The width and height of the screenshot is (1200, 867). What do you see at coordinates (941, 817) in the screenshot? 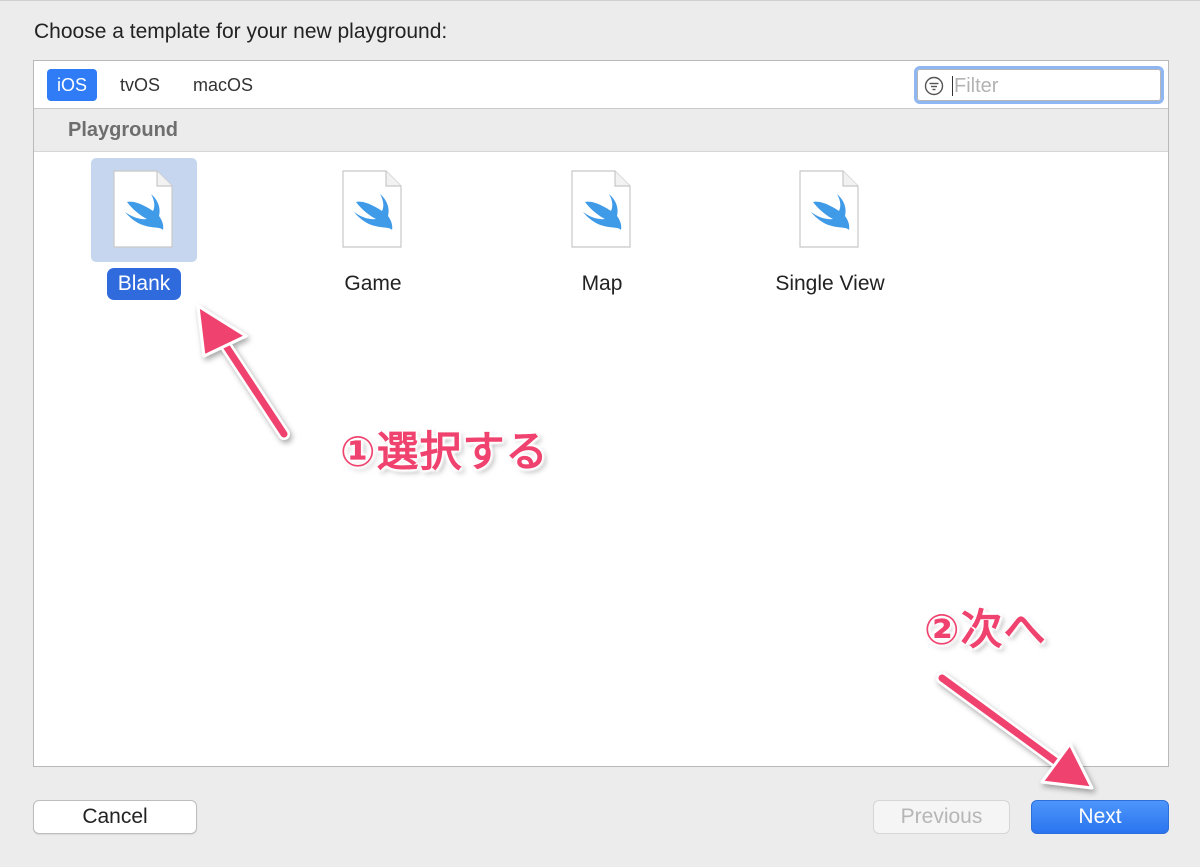
I see `previous-button: Previous` at bounding box center [941, 817].